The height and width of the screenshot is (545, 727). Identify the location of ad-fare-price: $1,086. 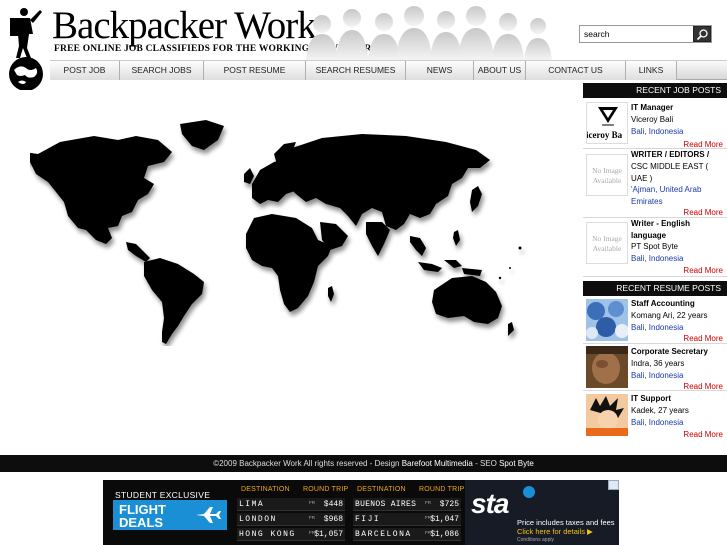
(444, 534).